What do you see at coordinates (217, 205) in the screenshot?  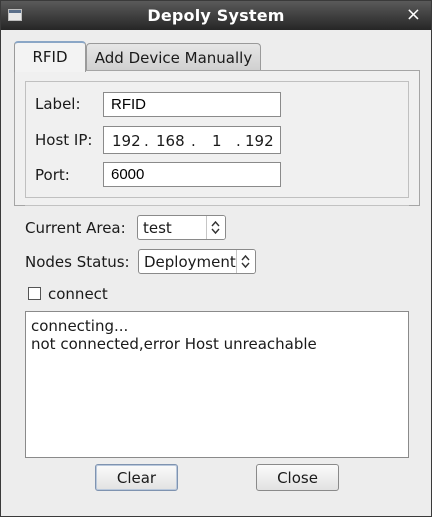 I see `separator` at bounding box center [217, 205].